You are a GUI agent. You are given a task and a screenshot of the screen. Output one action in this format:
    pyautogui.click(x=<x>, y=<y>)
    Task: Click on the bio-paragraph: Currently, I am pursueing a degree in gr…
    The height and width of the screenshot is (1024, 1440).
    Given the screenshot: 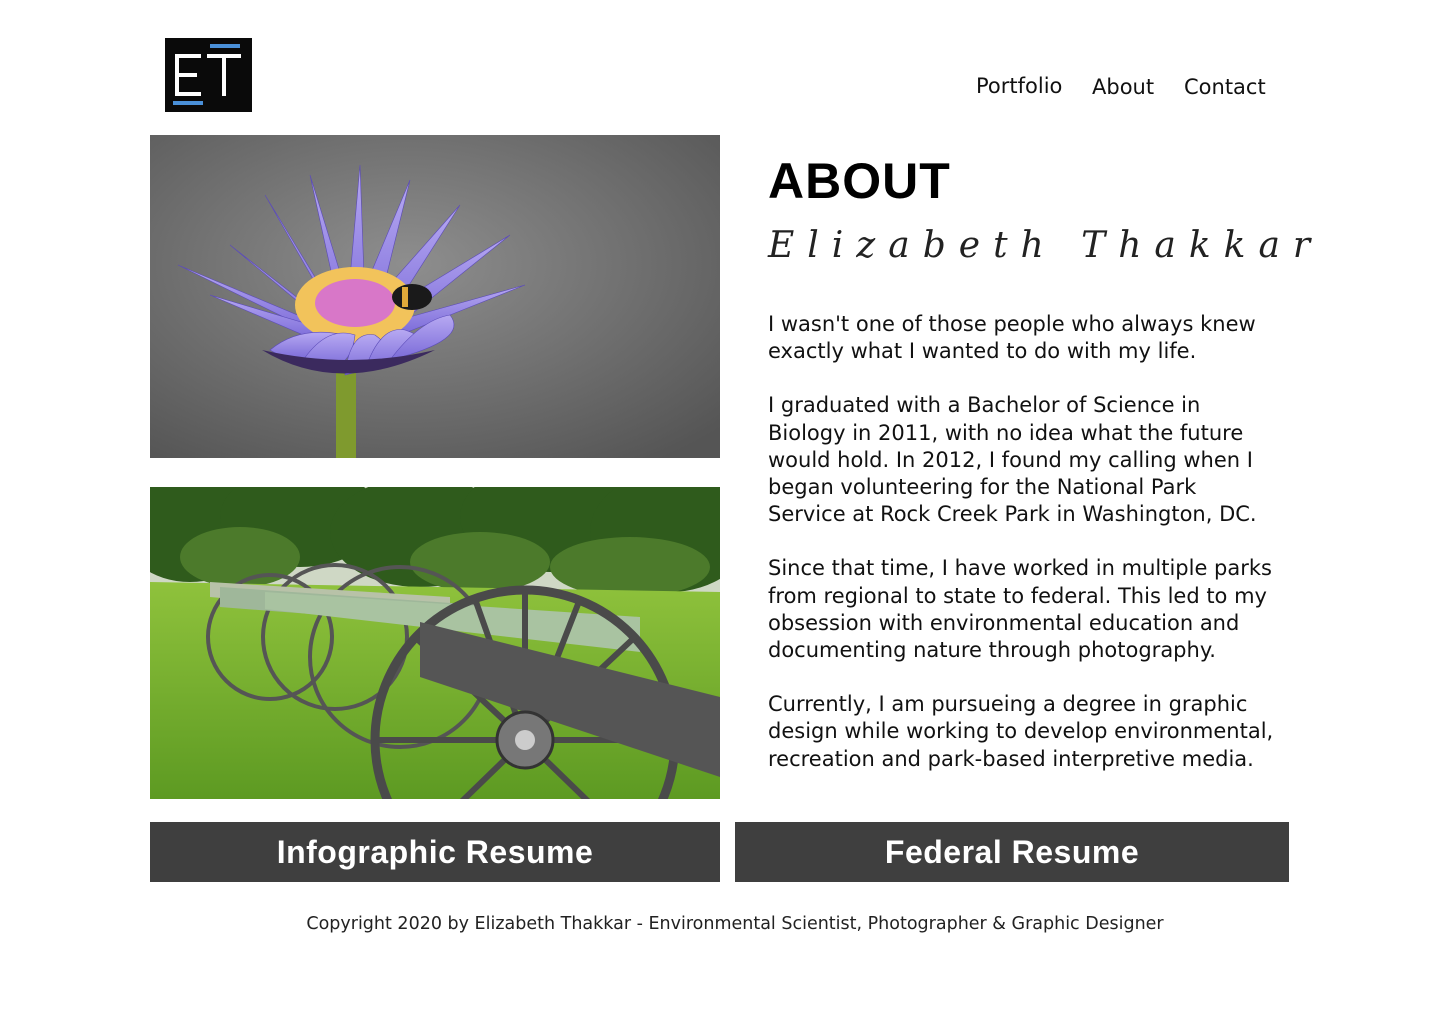 What is the action you would take?
    pyautogui.click(x=1021, y=731)
    